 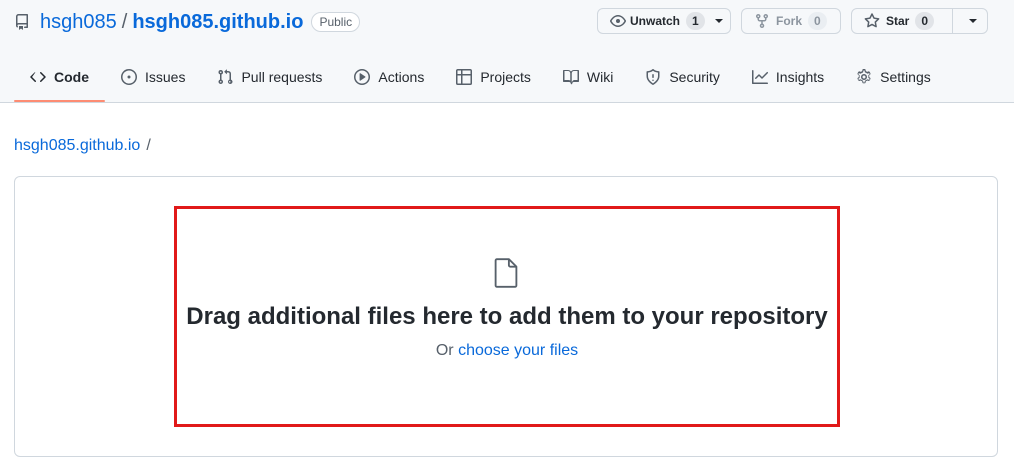 I want to click on breadcrumb: hsgh085.github.io /, so click(x=82, y=146).